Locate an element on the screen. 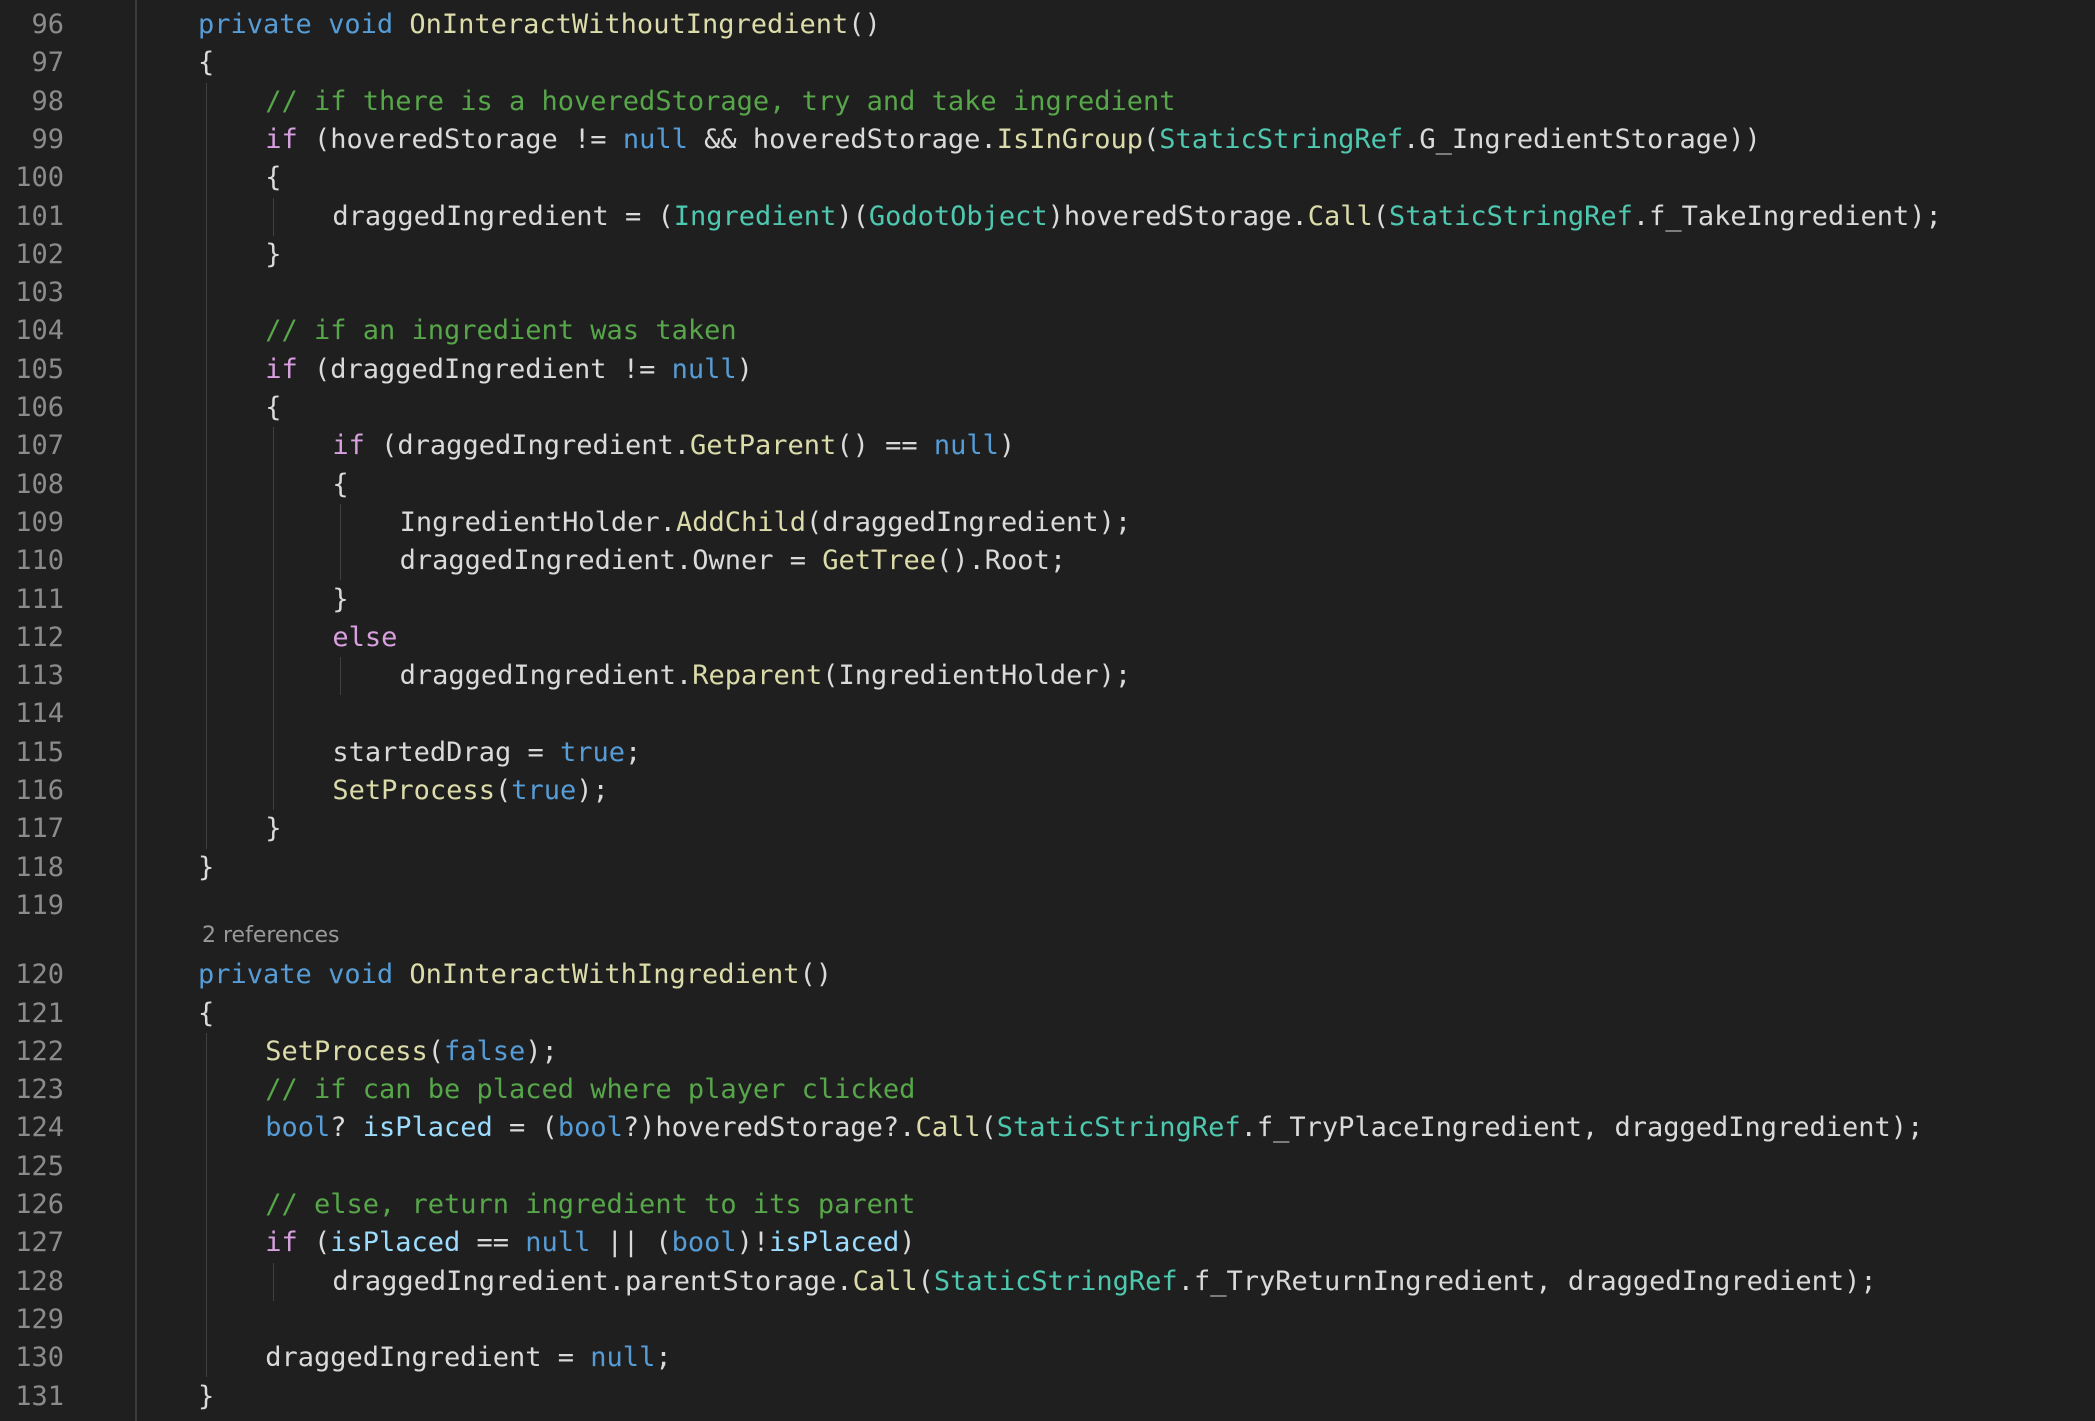 The height and width of the screenshot is (1421, 2095). code-line: 131} is located at coordinates (1047, 1397).